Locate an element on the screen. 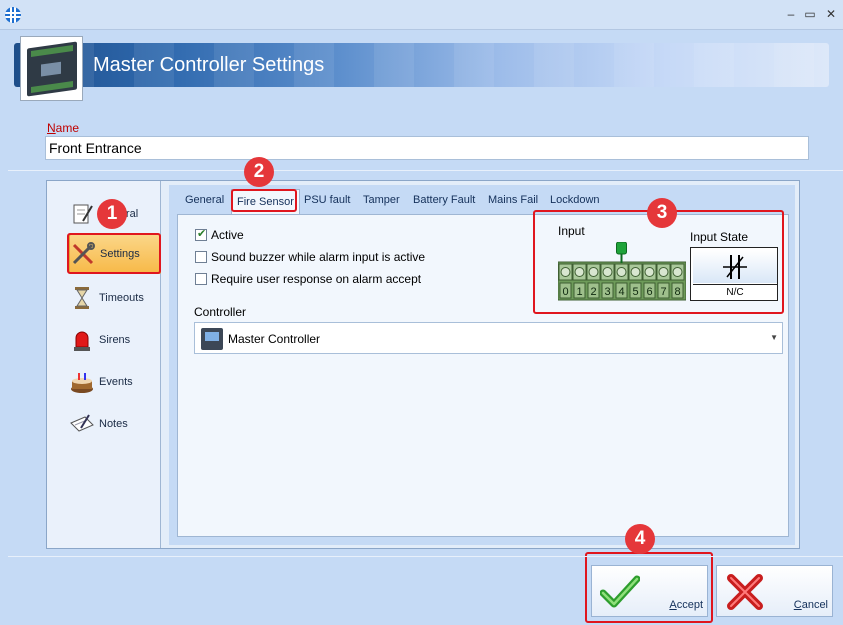 This screenshot has width=843, height=625. tab-battery-fault: Battery Fault is located at coordinates (444, 200).